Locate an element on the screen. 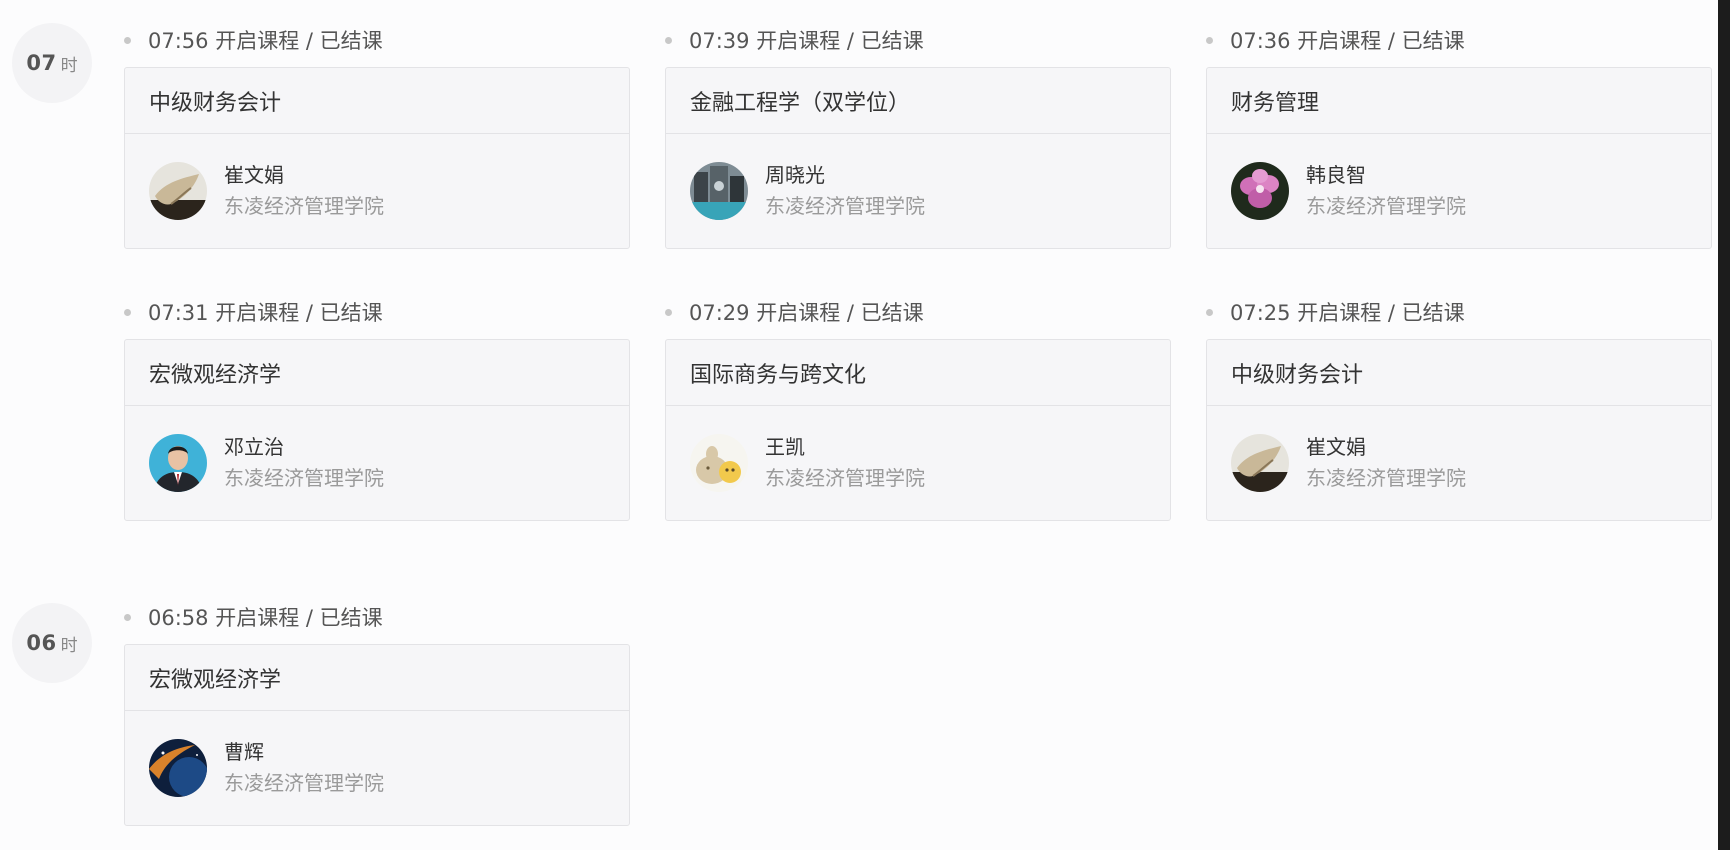 This screenshot has height=850, width=1730. course-card: 宏微观经济学 曹辉 东凌经济管理学院 is located at coordinates (377, 735).